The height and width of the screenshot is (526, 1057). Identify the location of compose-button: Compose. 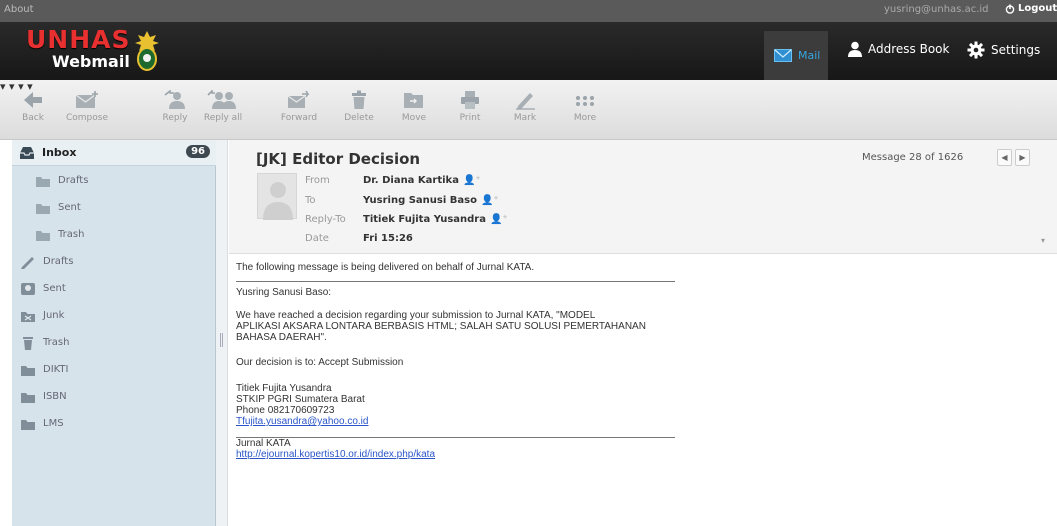
(87, 106).